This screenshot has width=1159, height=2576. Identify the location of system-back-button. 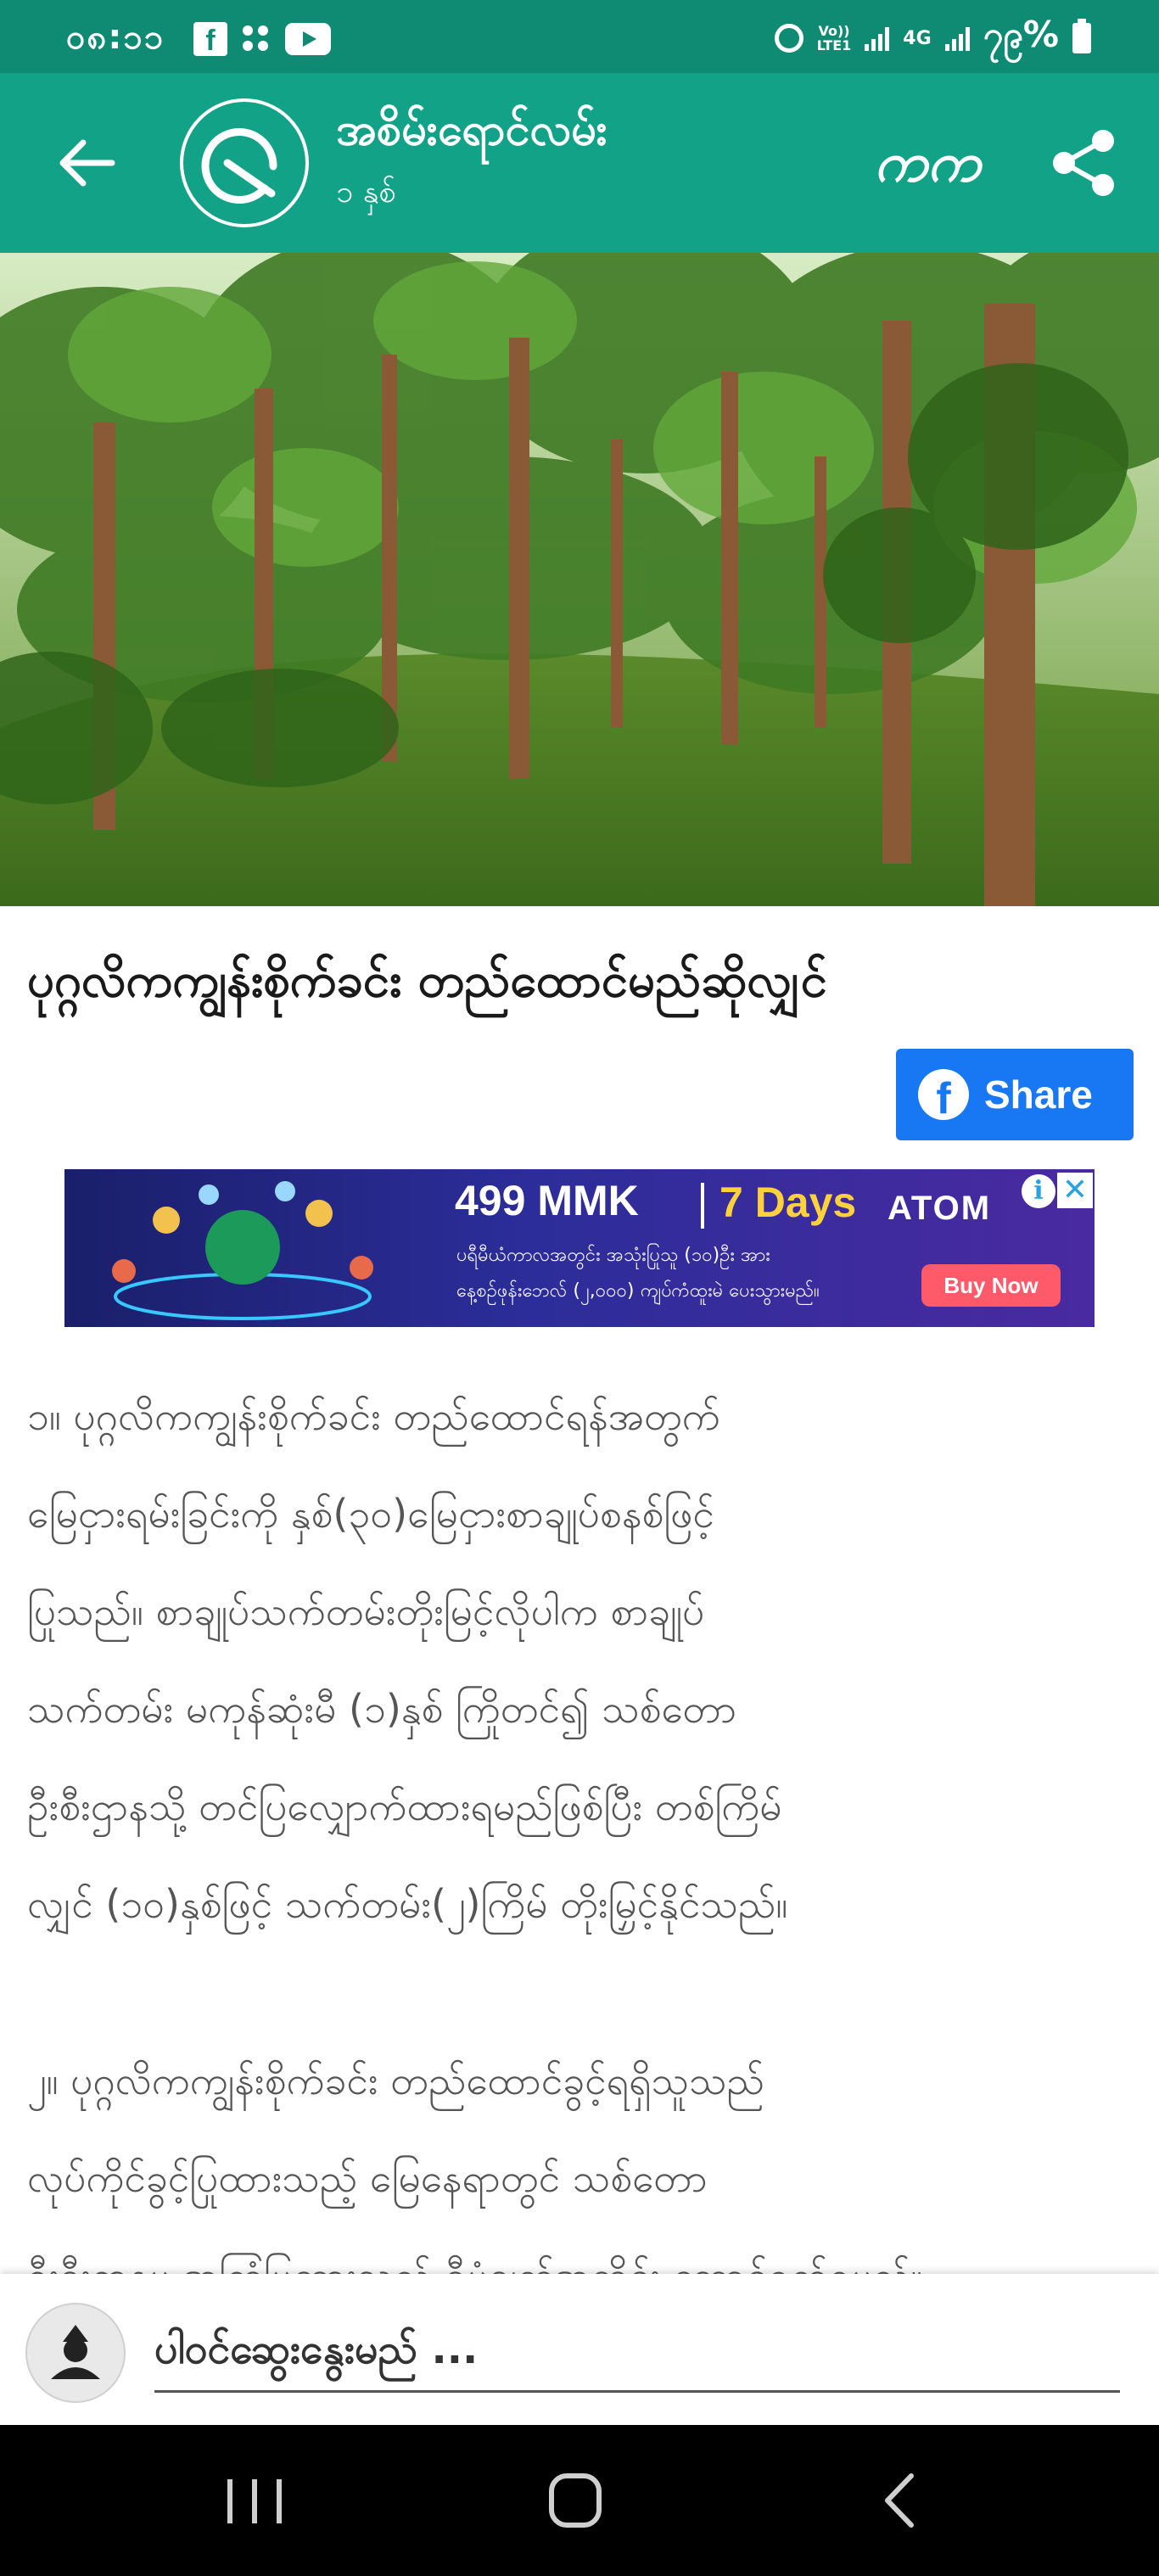
(899, 2501).